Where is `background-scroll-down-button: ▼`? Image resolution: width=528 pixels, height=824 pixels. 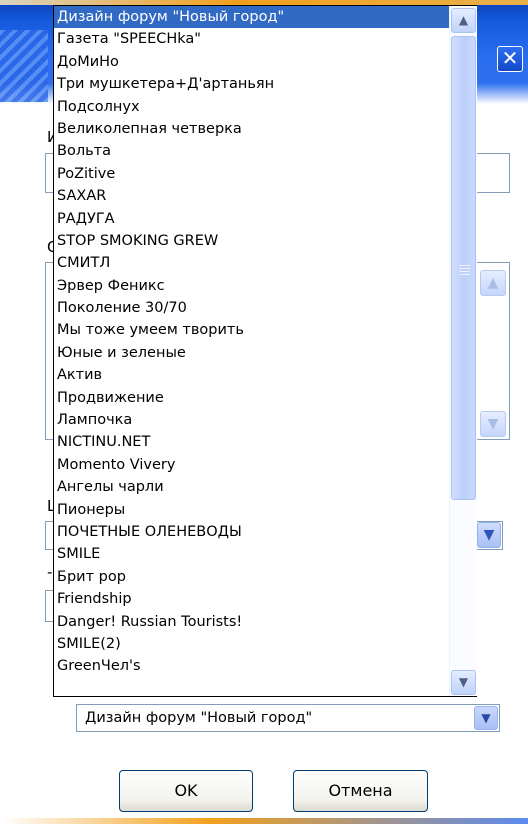 background-scroll-down-button: ▼ is located at coordinates (493, 424).